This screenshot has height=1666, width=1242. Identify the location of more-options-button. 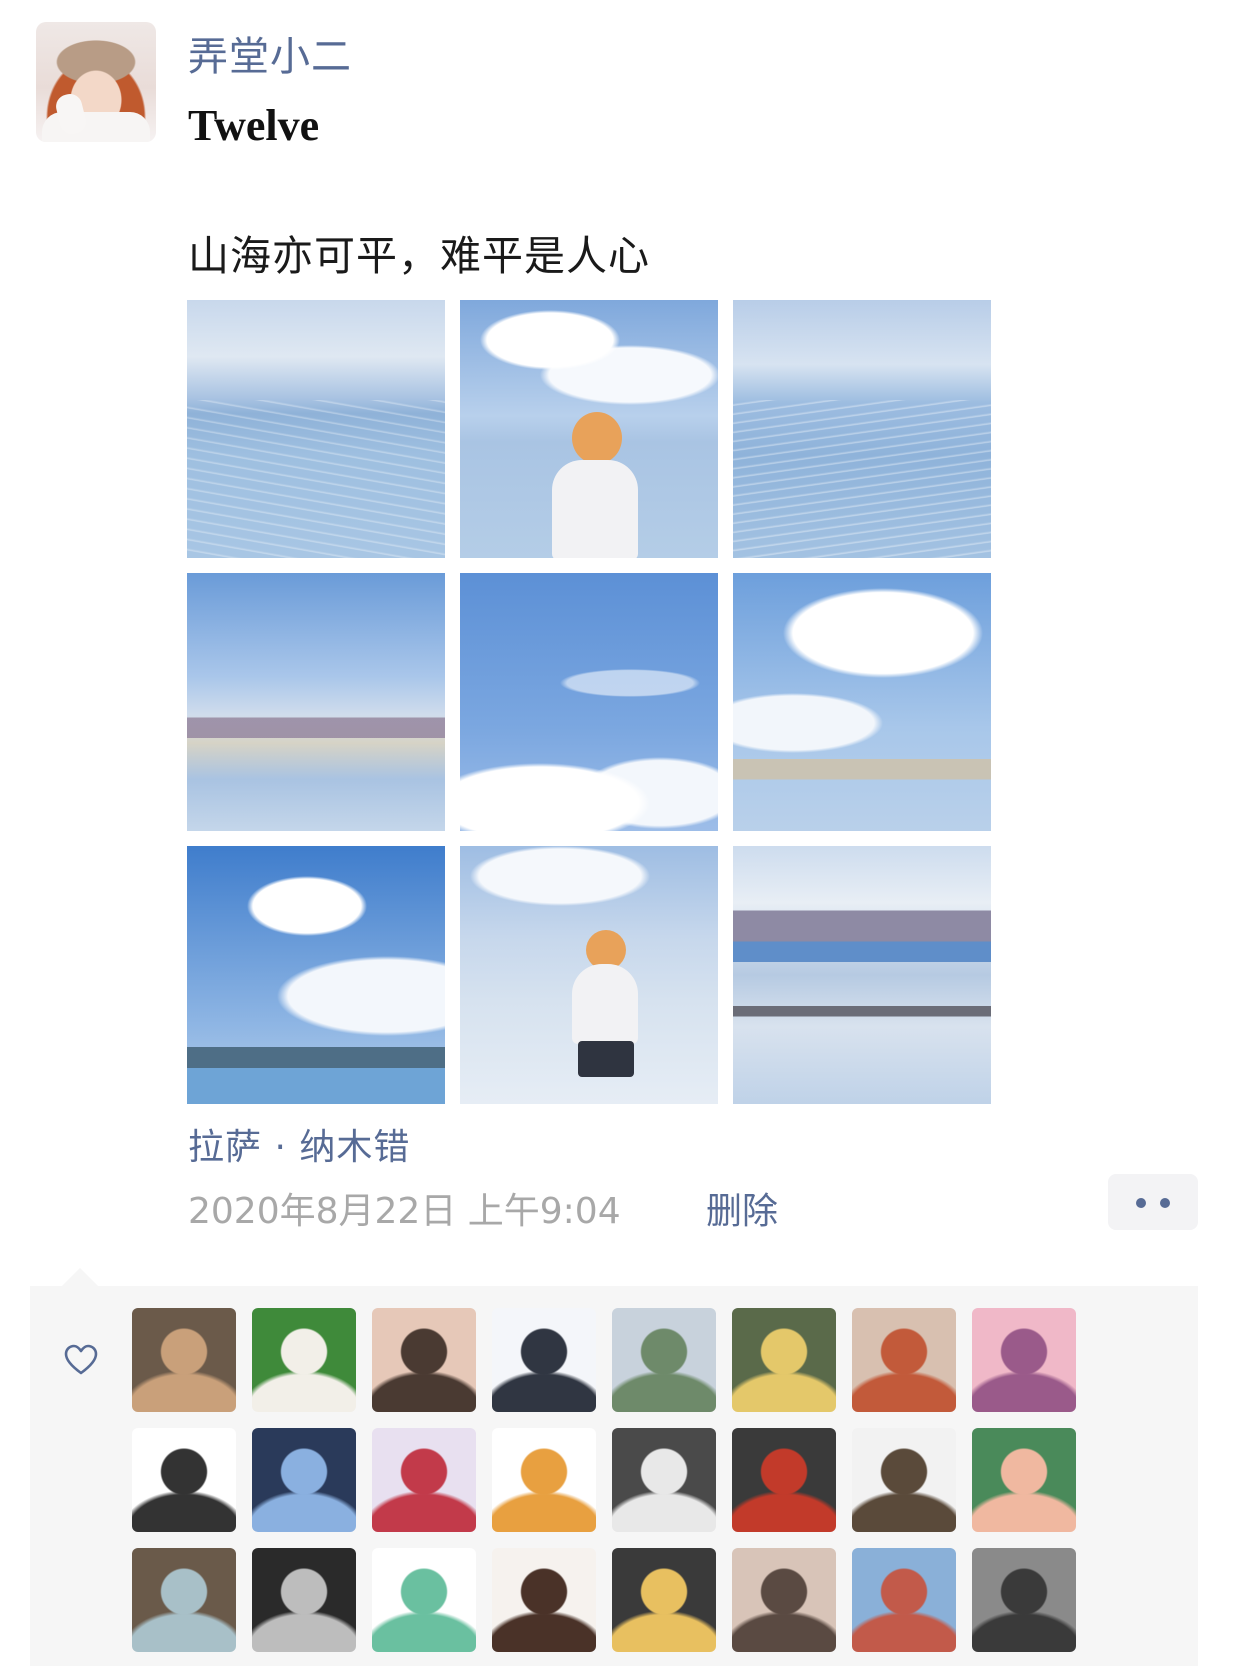
(1153, 1202).